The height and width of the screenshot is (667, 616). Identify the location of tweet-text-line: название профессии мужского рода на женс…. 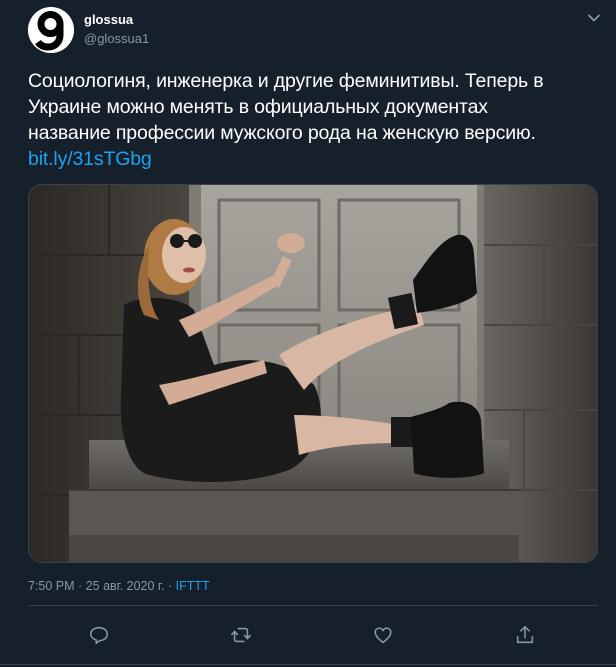
(282, 133).